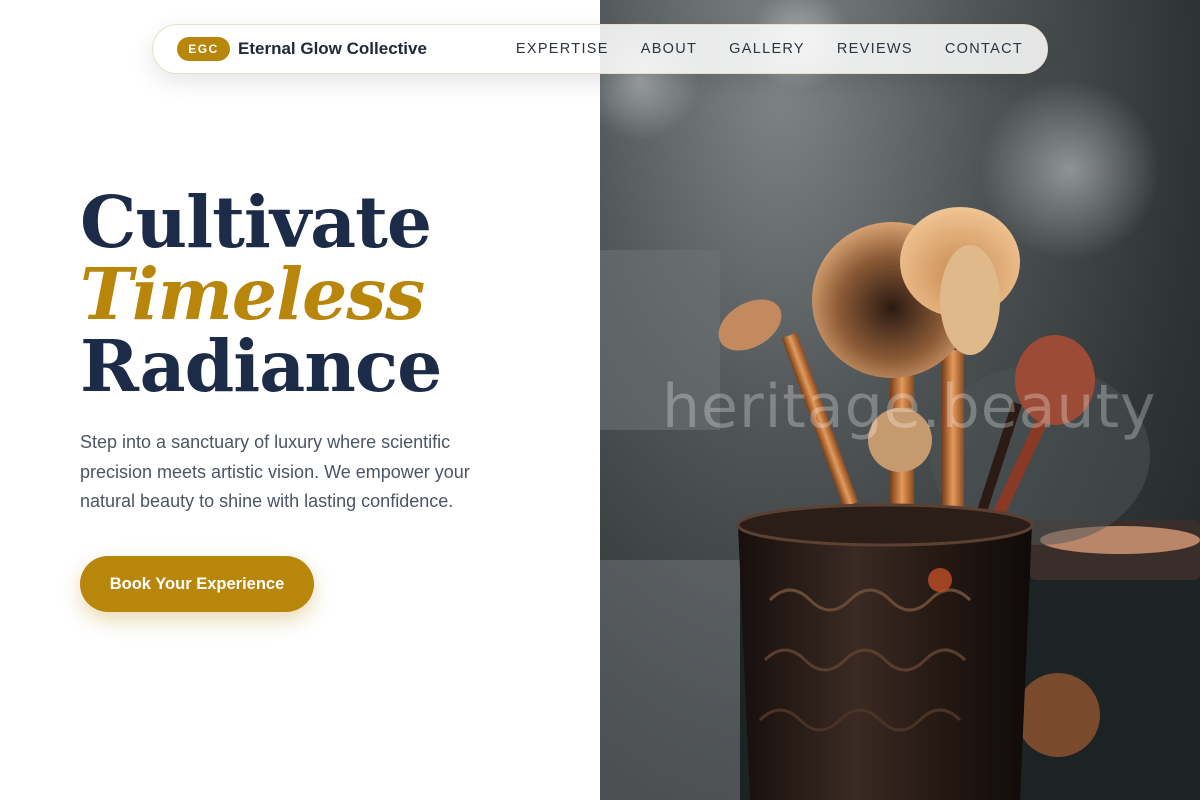  What do you see at coordinates (909, 407) in the screenshot?
I see `image-watermark: heritage.beauty` at bounding box center [909, 407].